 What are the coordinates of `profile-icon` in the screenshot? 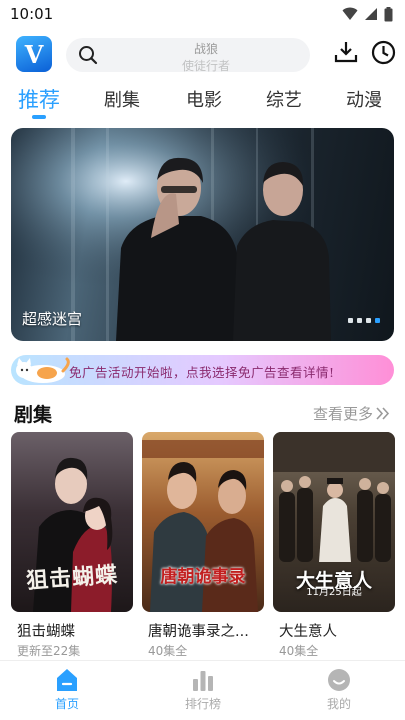 It's located at (339, 680).